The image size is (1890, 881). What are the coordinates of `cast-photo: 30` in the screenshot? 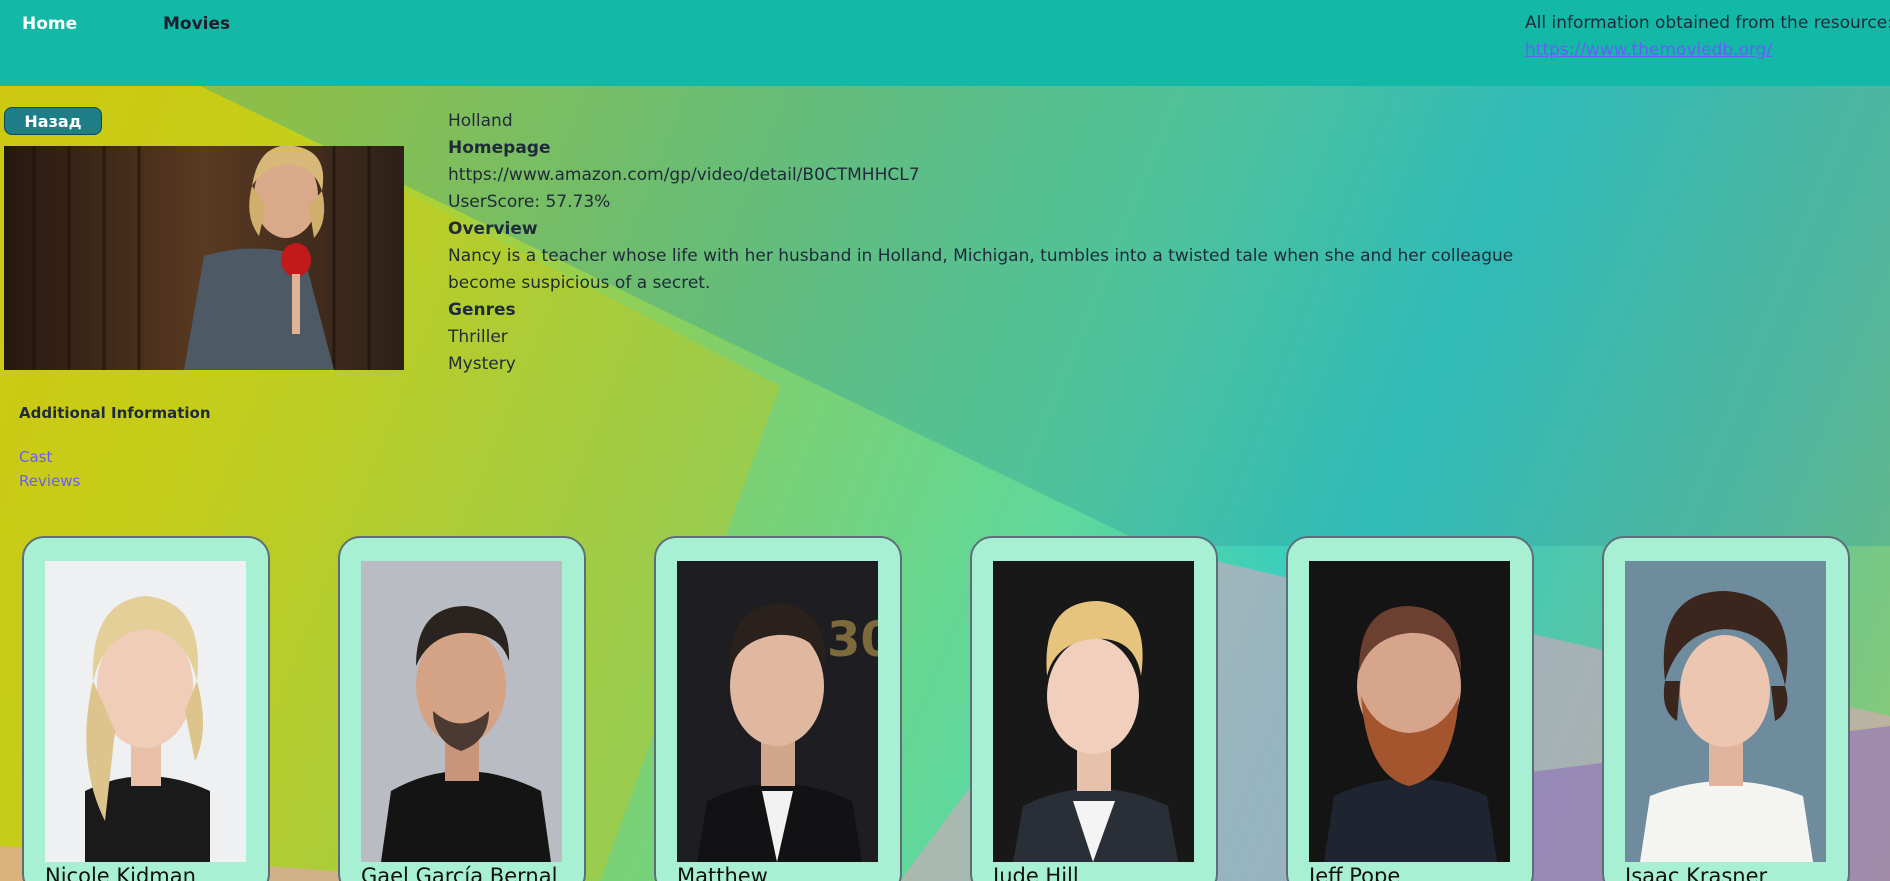 It's located at (777, 711).